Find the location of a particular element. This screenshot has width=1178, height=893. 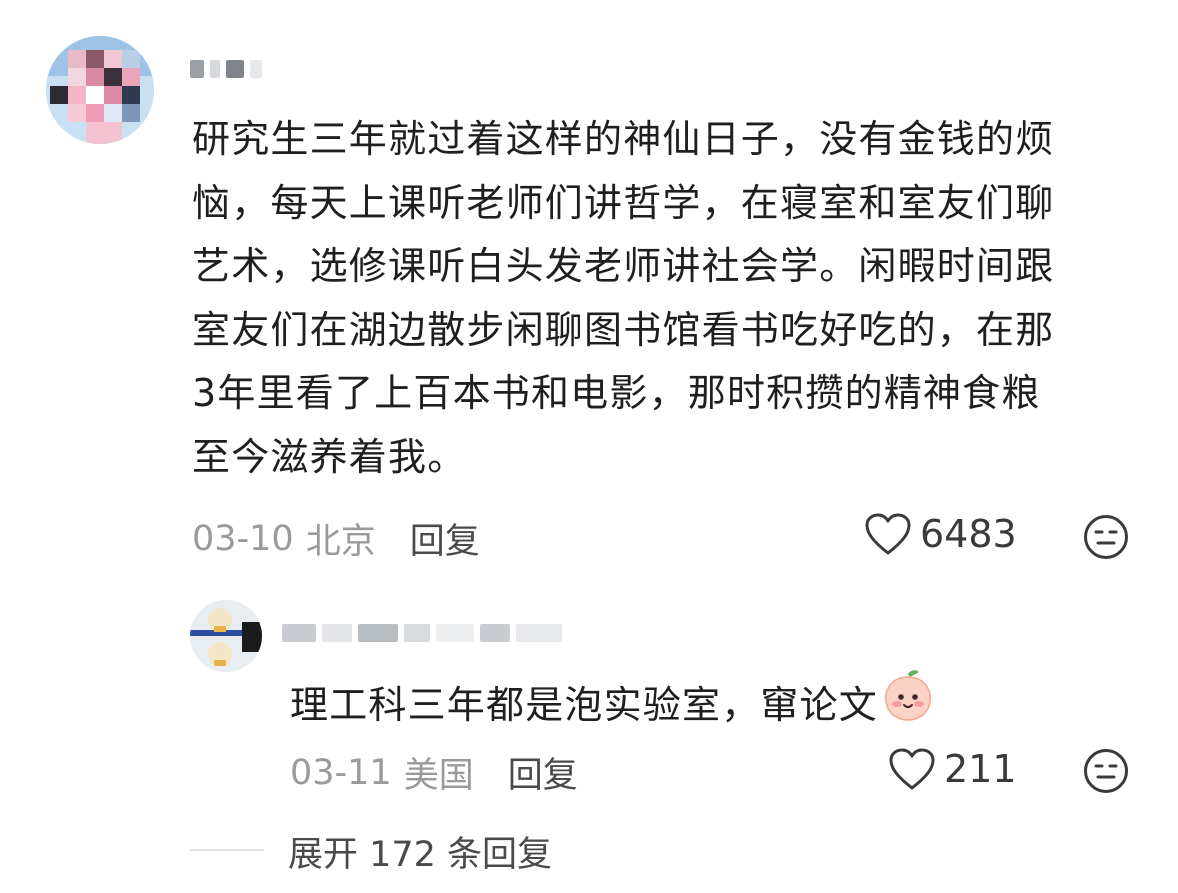

comment-meta: 03-10 北京 回复 is located at coordinates (336, 538).